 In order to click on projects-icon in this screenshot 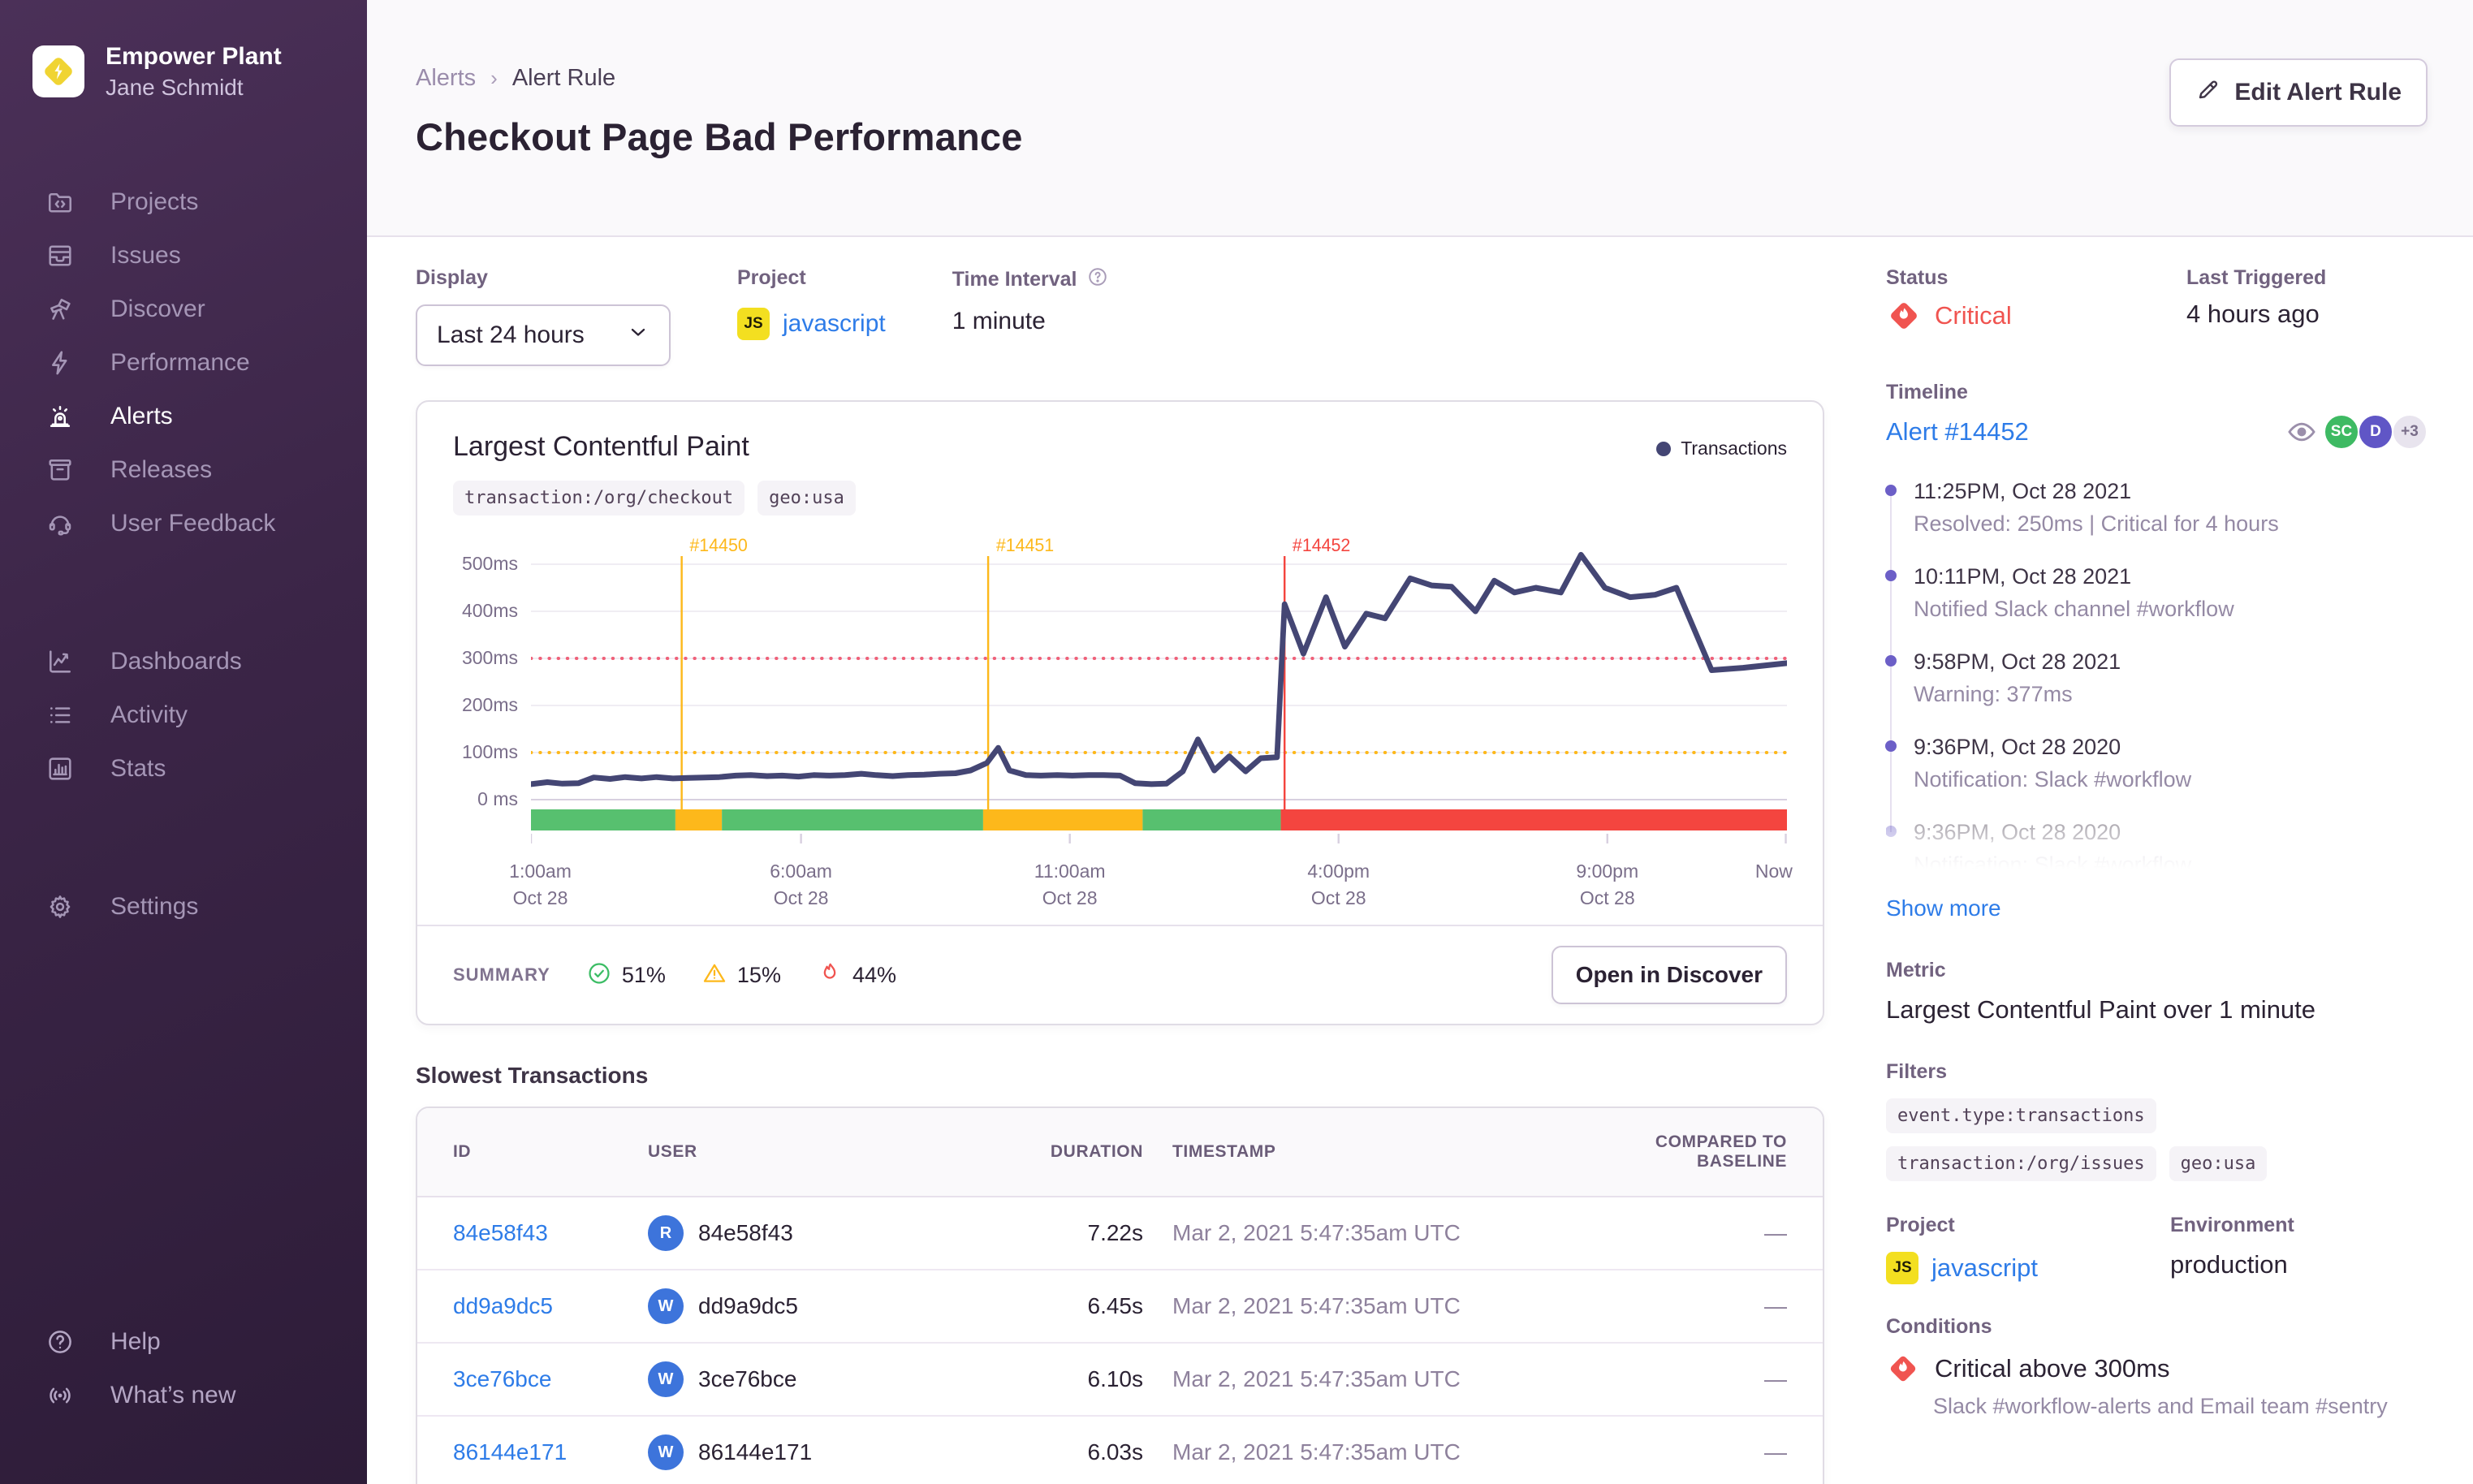, I will do `click(60, 202)`.